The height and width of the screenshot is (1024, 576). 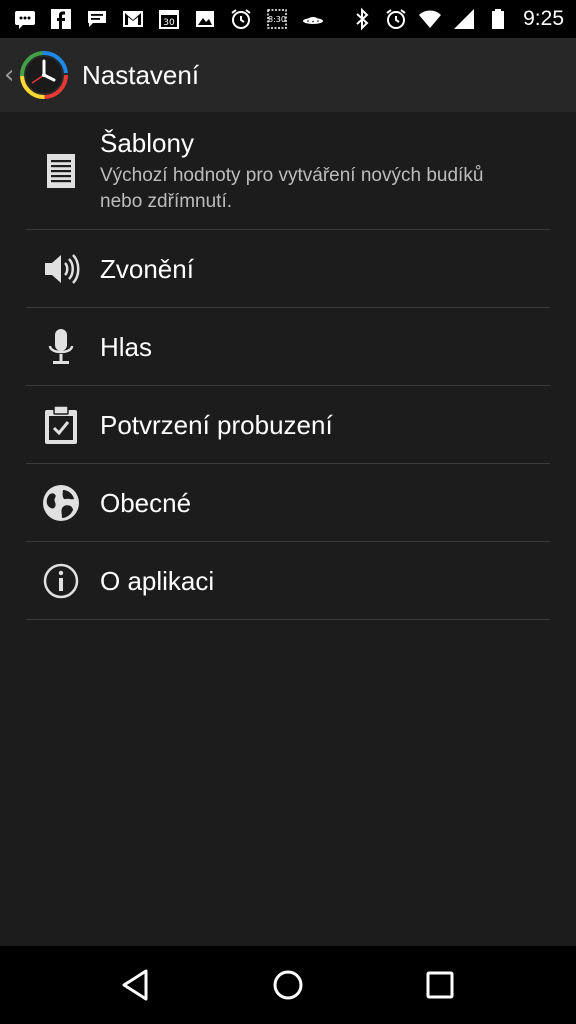 I want to click on recents-button, so click(x=440, y=985).